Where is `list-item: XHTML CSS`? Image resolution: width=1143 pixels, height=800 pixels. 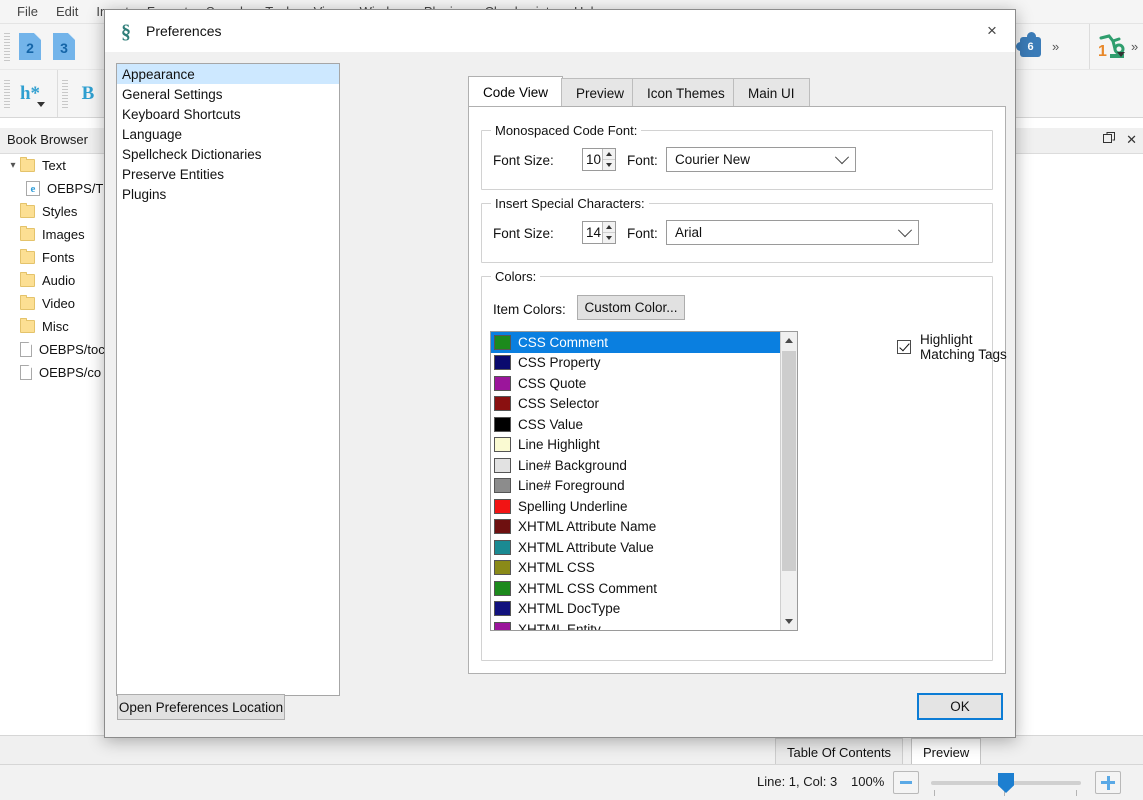
list-item: XHTML CSS is located at coordinates (644, 568).